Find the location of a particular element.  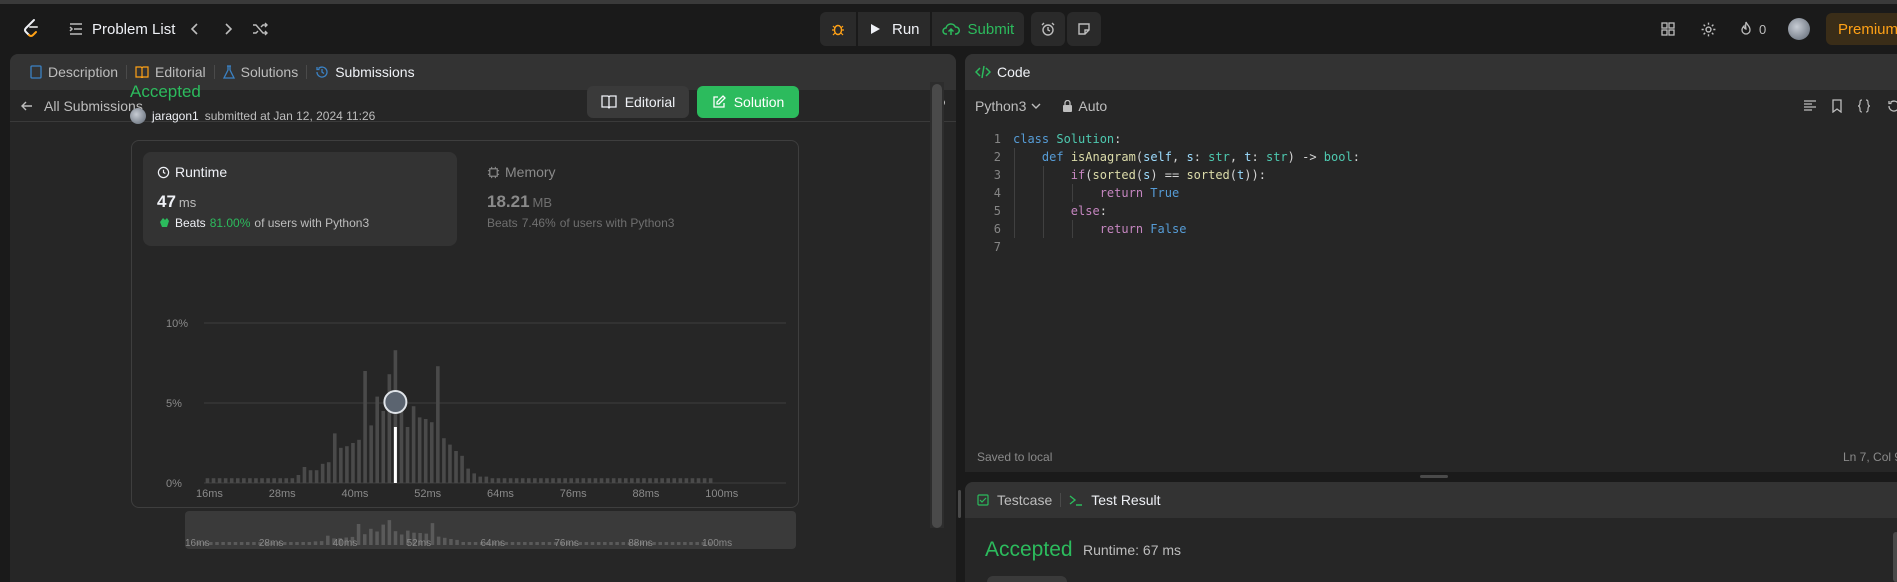

leetcode-logo-icon is located at coordinates (32, 29).